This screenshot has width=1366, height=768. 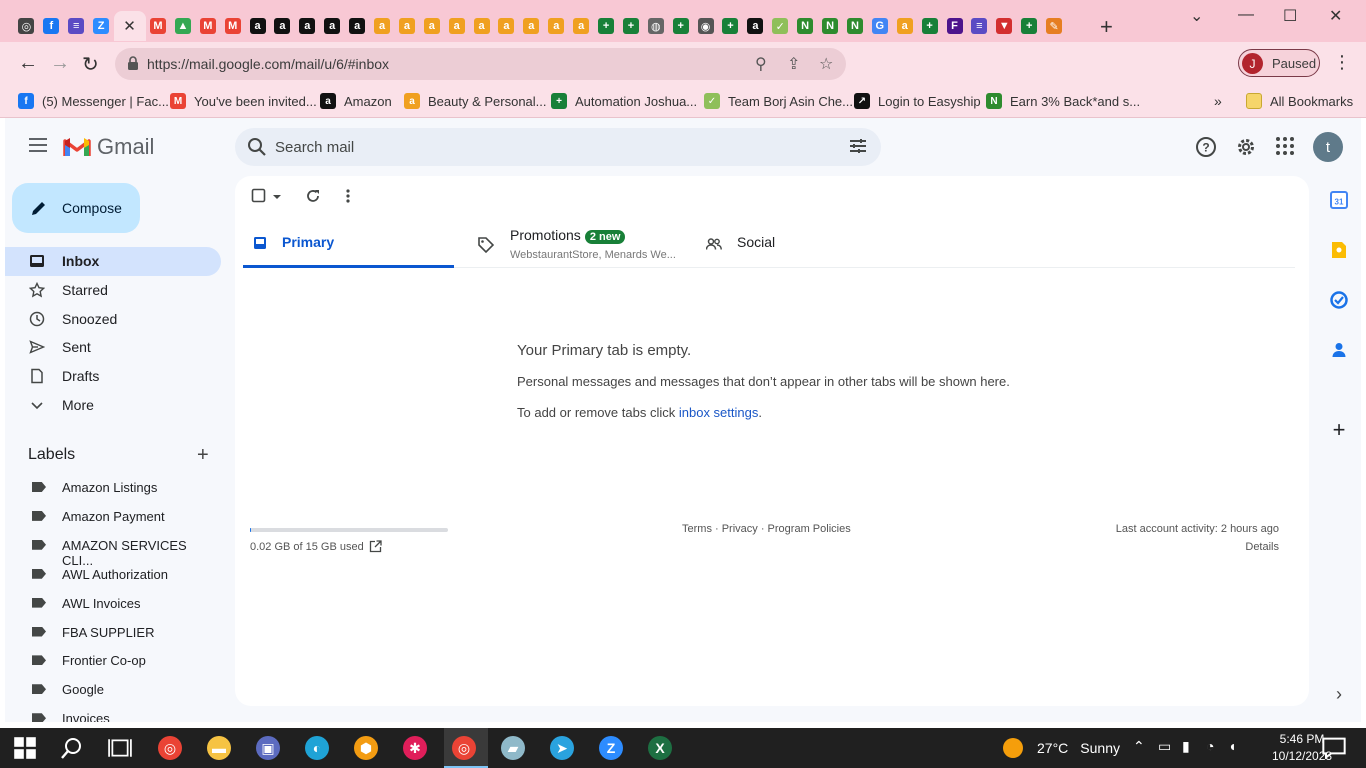 What do you see at coordinates (60, 63) in the screenshot?
I see `forward-button: →` at bounding box center [60, 63].